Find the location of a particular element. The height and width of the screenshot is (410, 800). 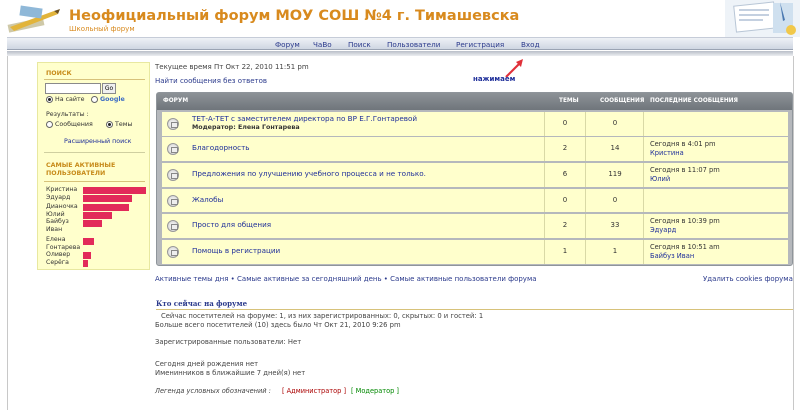

nav-forum: Форум is located at coordinates (287, 44).